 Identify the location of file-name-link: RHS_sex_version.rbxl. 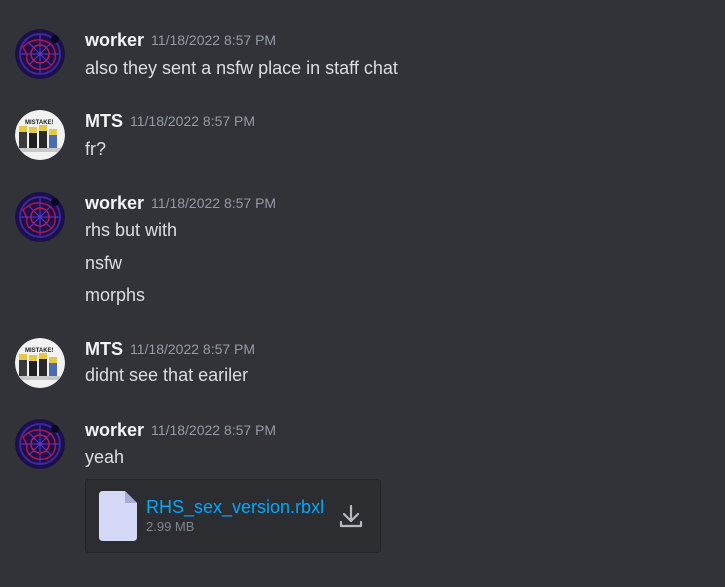
(235, 507).